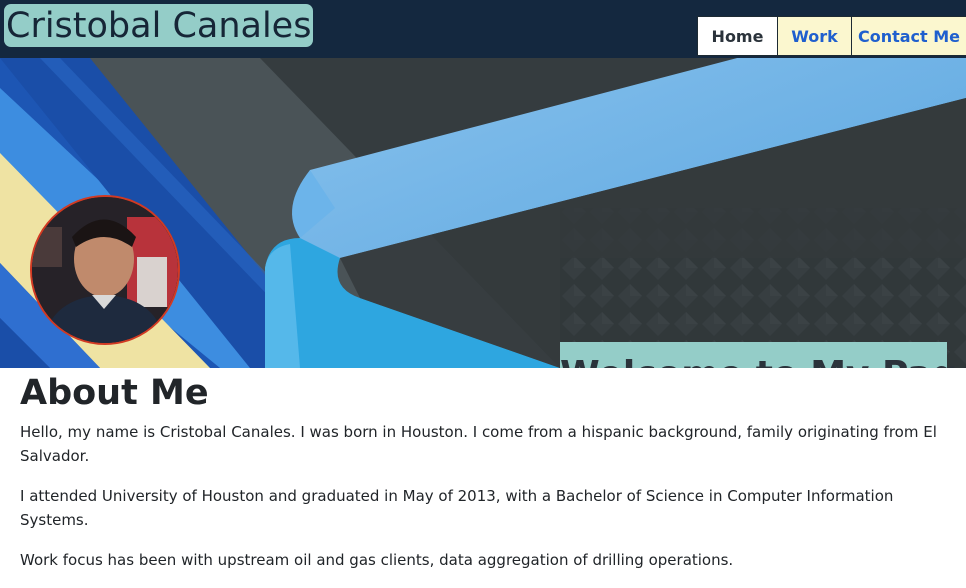 The width and height of the screenshot is (966, 588). What do you see at coordinates (814, 36) in the screenshot?
I see `nav-work-link: Work` at bounding box center [814, 36].